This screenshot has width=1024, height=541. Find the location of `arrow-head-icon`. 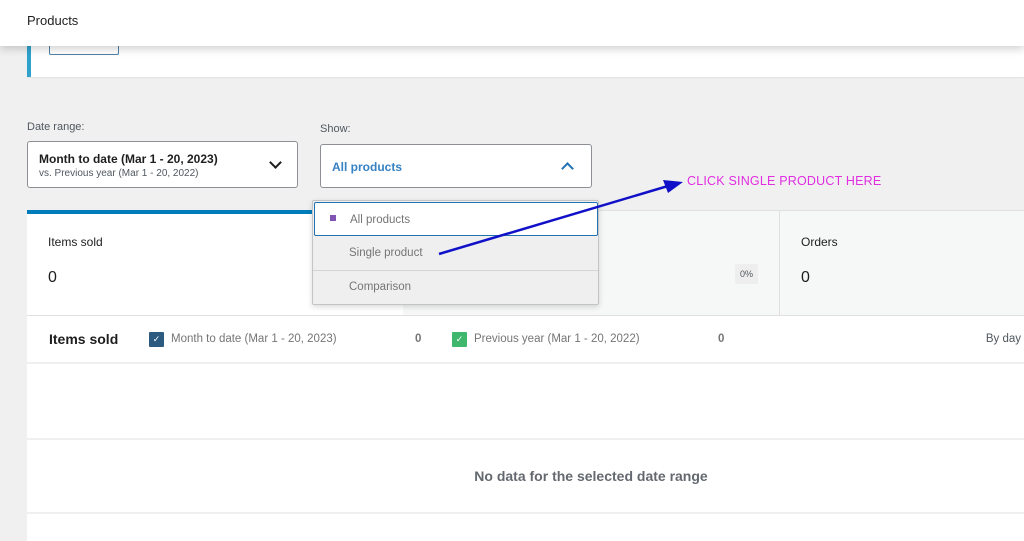

arrow-head-icon is located at coordinates (673, 186).